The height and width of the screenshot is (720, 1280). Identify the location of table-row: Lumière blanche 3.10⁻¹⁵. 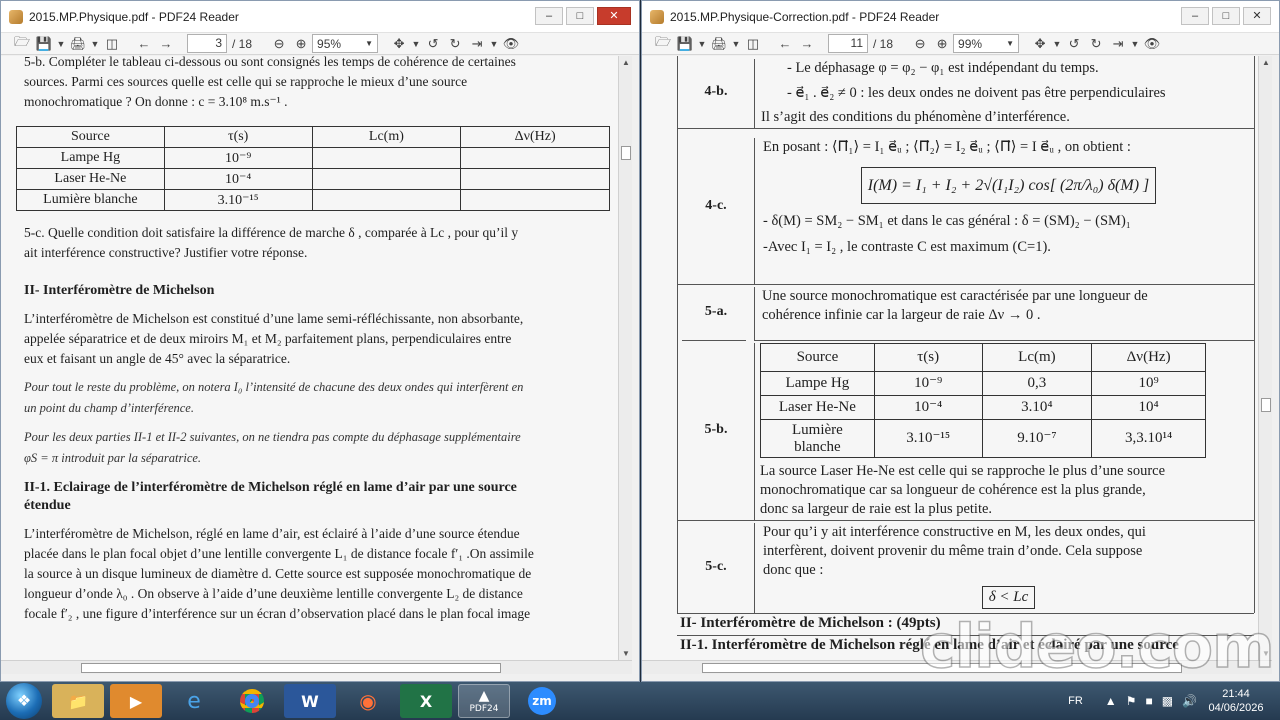
(313, 200).